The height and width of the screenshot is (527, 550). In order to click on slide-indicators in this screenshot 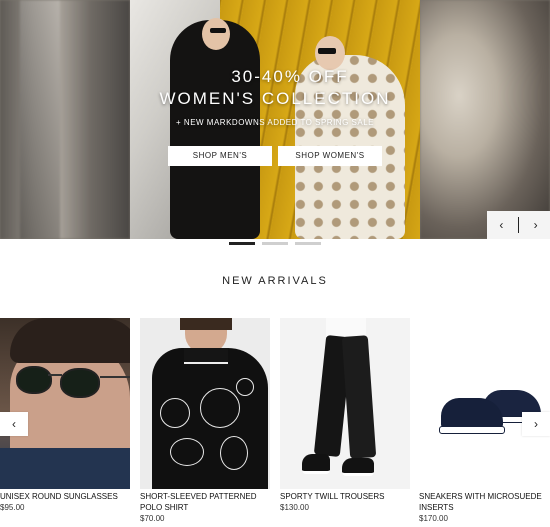, I will do `click(275, 243)`.